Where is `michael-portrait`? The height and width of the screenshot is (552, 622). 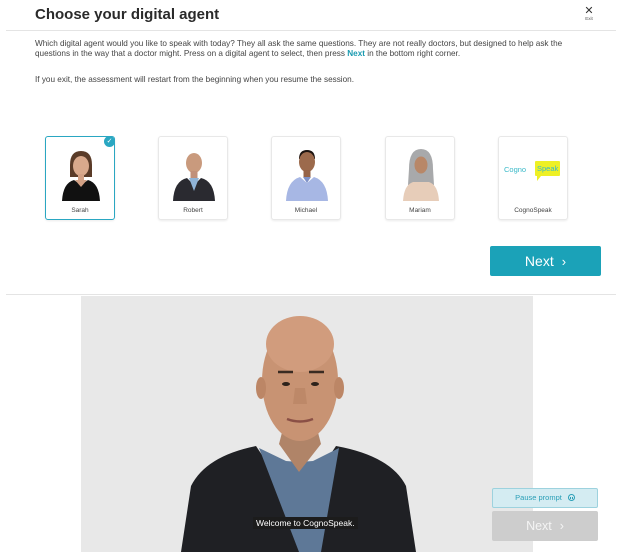 michael-portrait is located at coordinates (307, 173).